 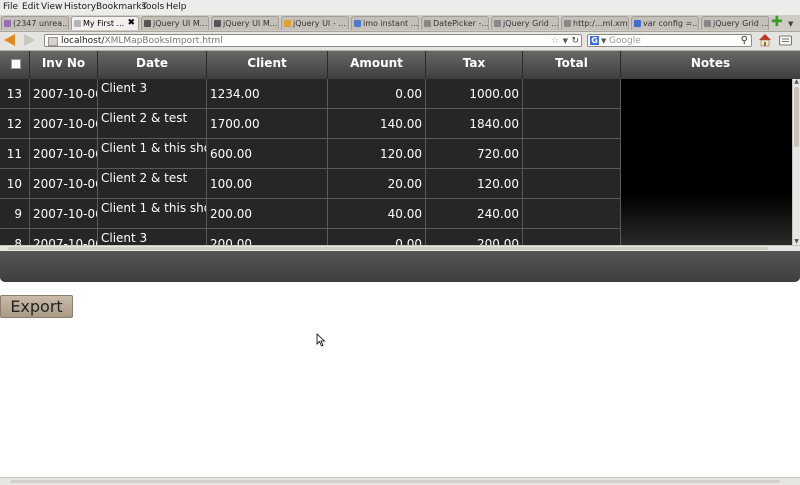 I want to click on mail-favicon-icon, so click(x=7, y=23).